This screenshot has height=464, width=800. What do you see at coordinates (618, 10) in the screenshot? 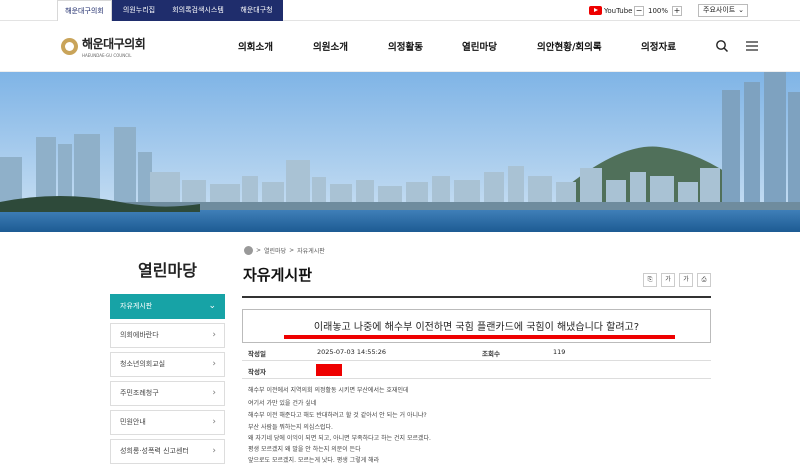
I see `youtube-label: YouTube` at bounding box center [618, 10].